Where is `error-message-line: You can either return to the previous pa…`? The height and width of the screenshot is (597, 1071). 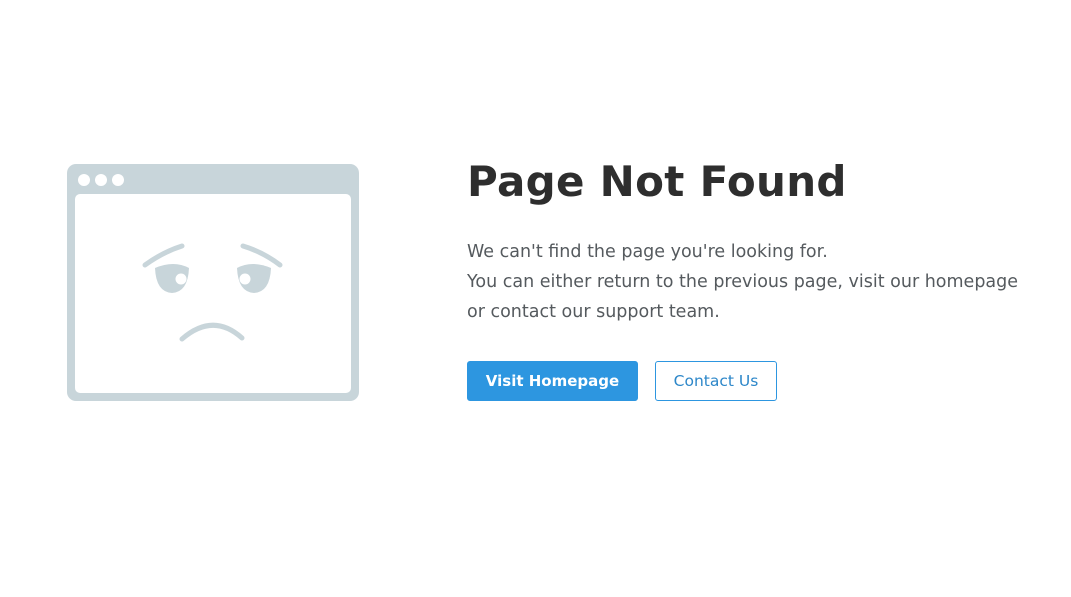 error-message-line: You can either return to the previous pa… is located at coordinates (743, 282).